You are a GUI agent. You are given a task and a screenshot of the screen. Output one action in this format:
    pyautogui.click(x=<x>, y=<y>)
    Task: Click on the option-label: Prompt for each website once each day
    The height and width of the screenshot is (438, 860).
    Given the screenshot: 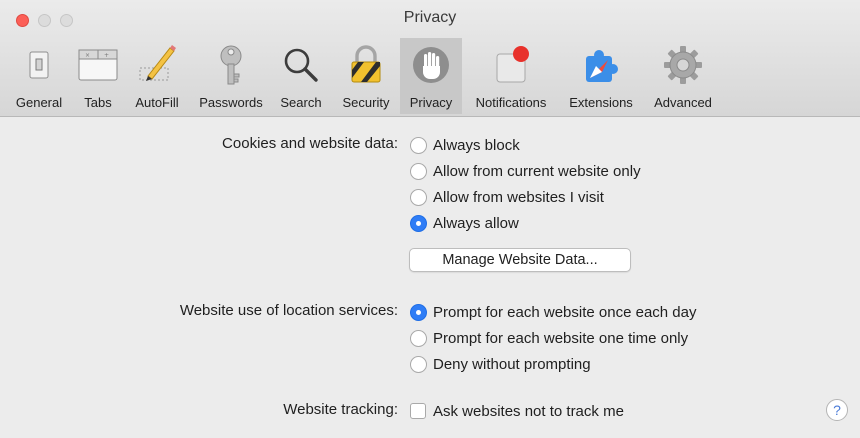 What is the action you would take?
    pyautogui.click(x=565, y=312)
    